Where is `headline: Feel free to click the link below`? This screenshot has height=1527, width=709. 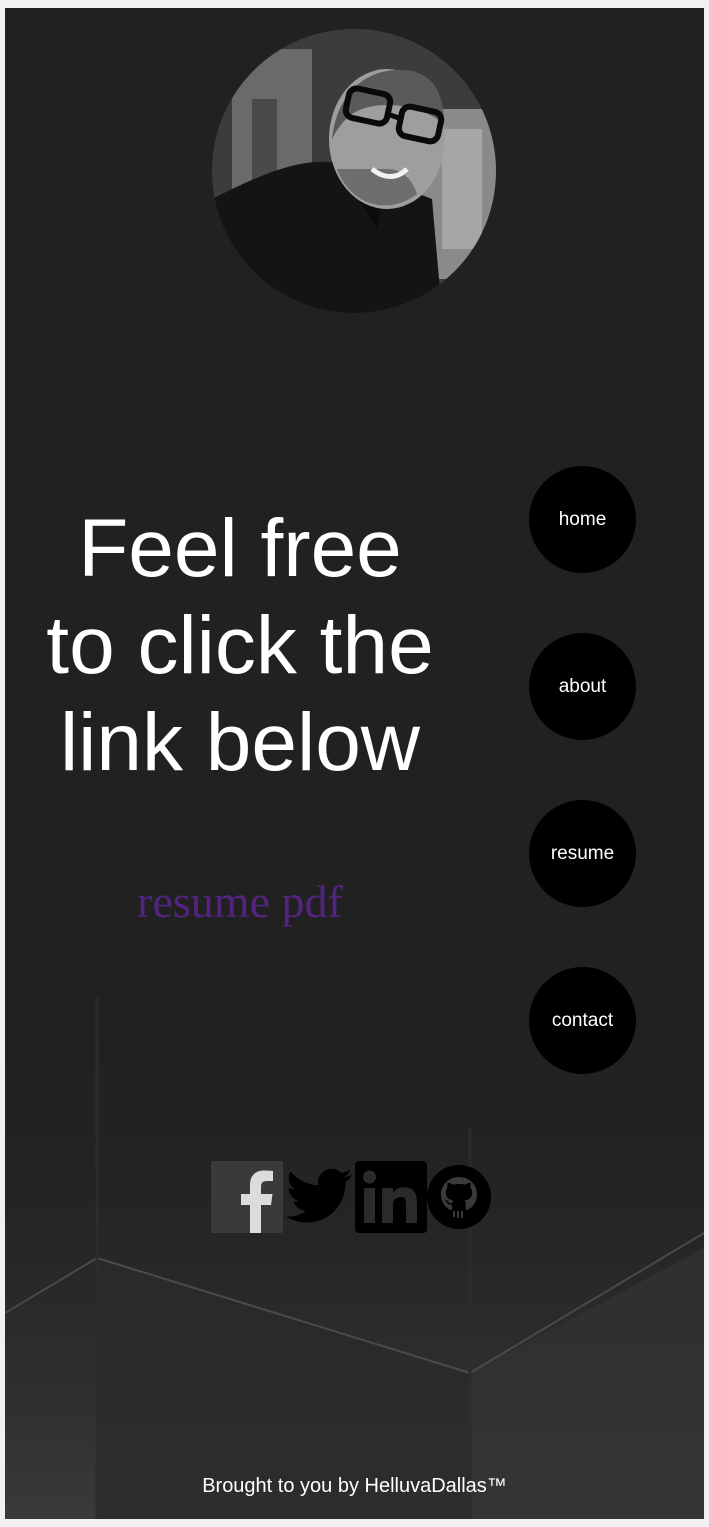
headline: Feel free to click the link below is located at coordinates (240, 645).